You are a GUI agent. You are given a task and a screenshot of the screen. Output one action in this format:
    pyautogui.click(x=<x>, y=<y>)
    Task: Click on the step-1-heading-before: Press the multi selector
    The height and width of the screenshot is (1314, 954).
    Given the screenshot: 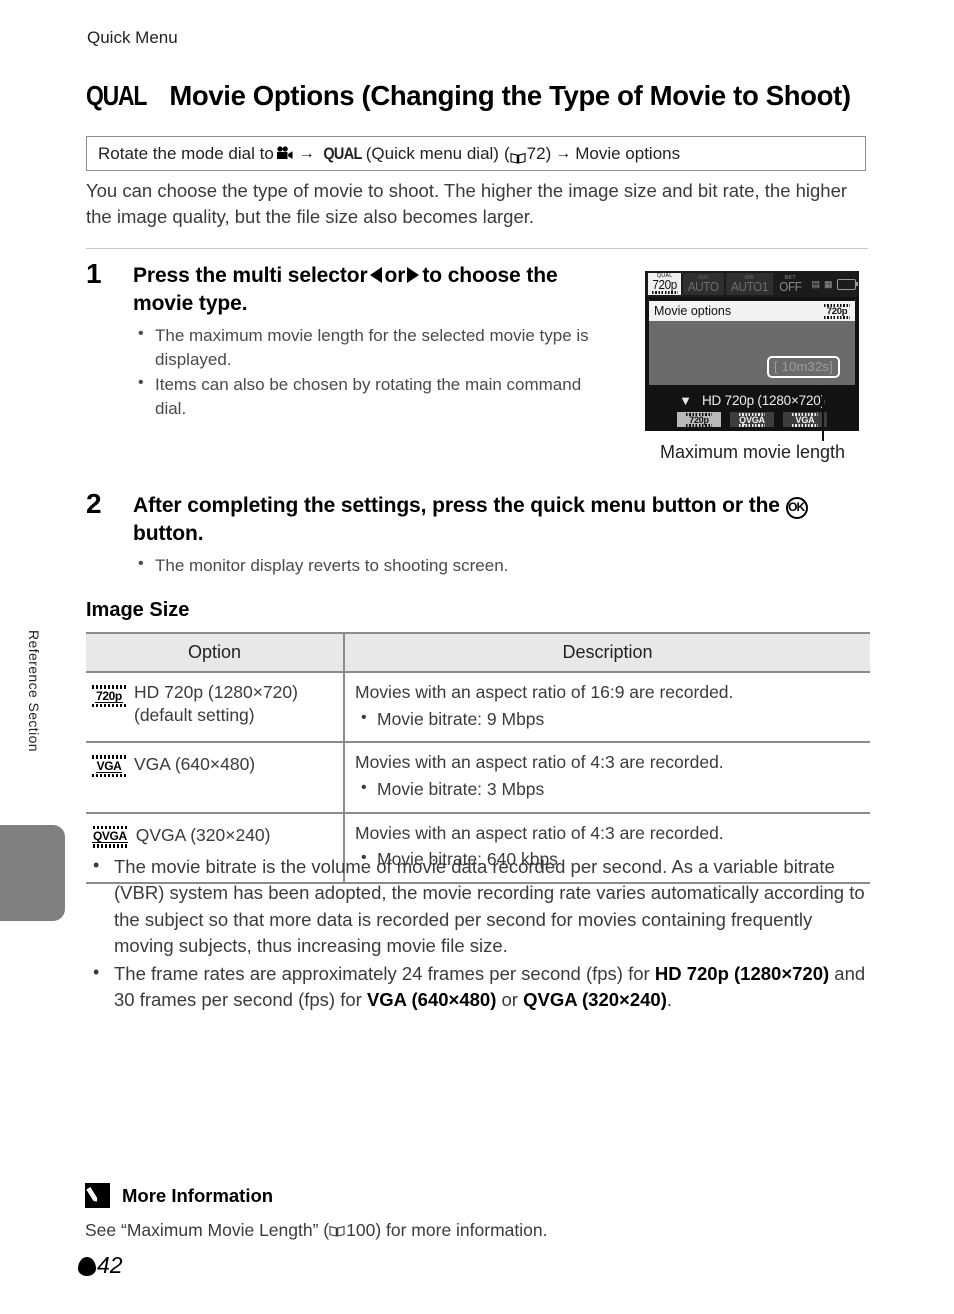 What is the action you would take?
    pyautogui.click(x=250, y=275)
    